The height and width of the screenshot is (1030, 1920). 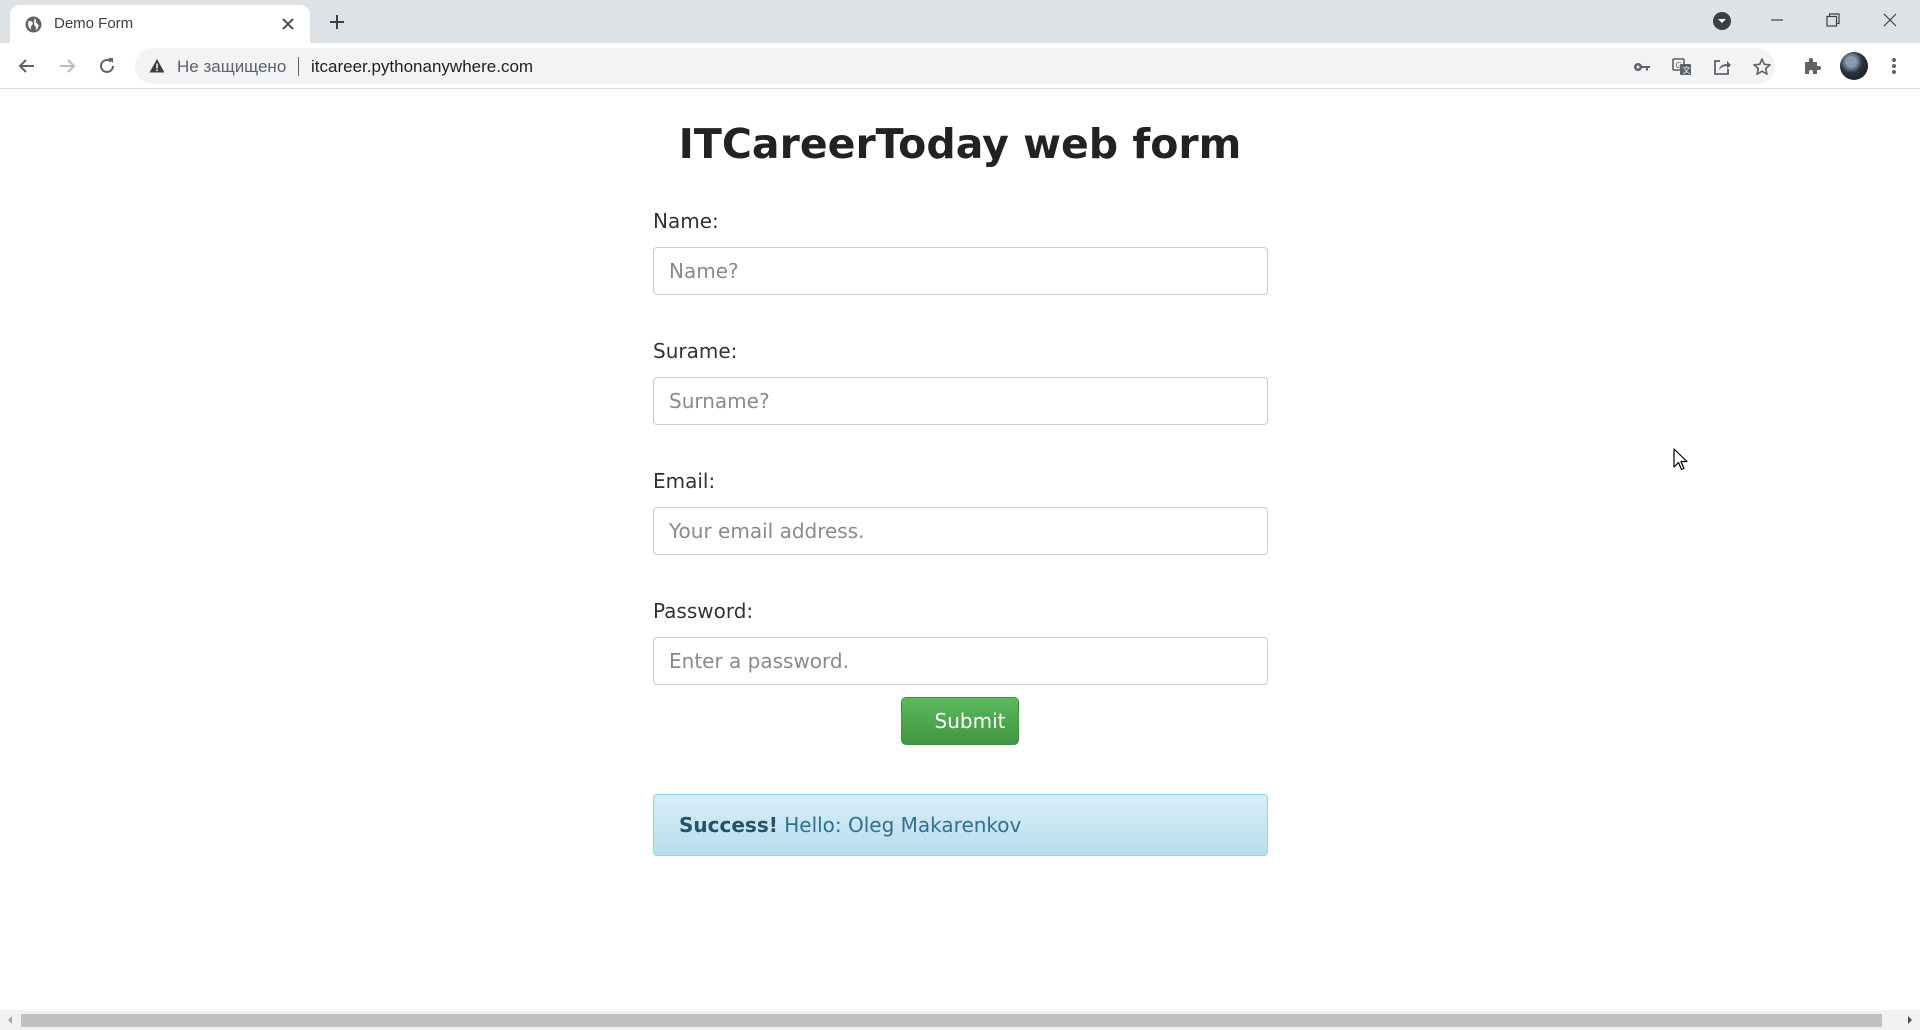 What do you see at coordinates (27, 66) in the screenshot?
I see `arrow-left-icon` at bounding box center [27, 66].